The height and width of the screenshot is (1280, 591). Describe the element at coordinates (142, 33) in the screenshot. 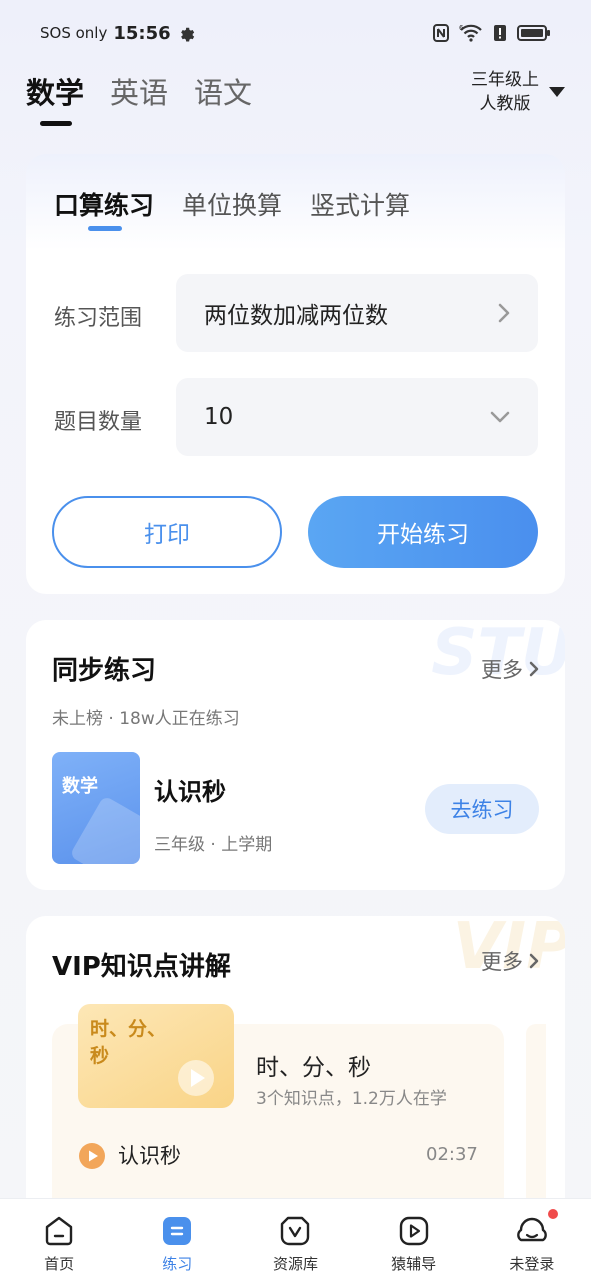

I see `status-time: 15:56` at that location.